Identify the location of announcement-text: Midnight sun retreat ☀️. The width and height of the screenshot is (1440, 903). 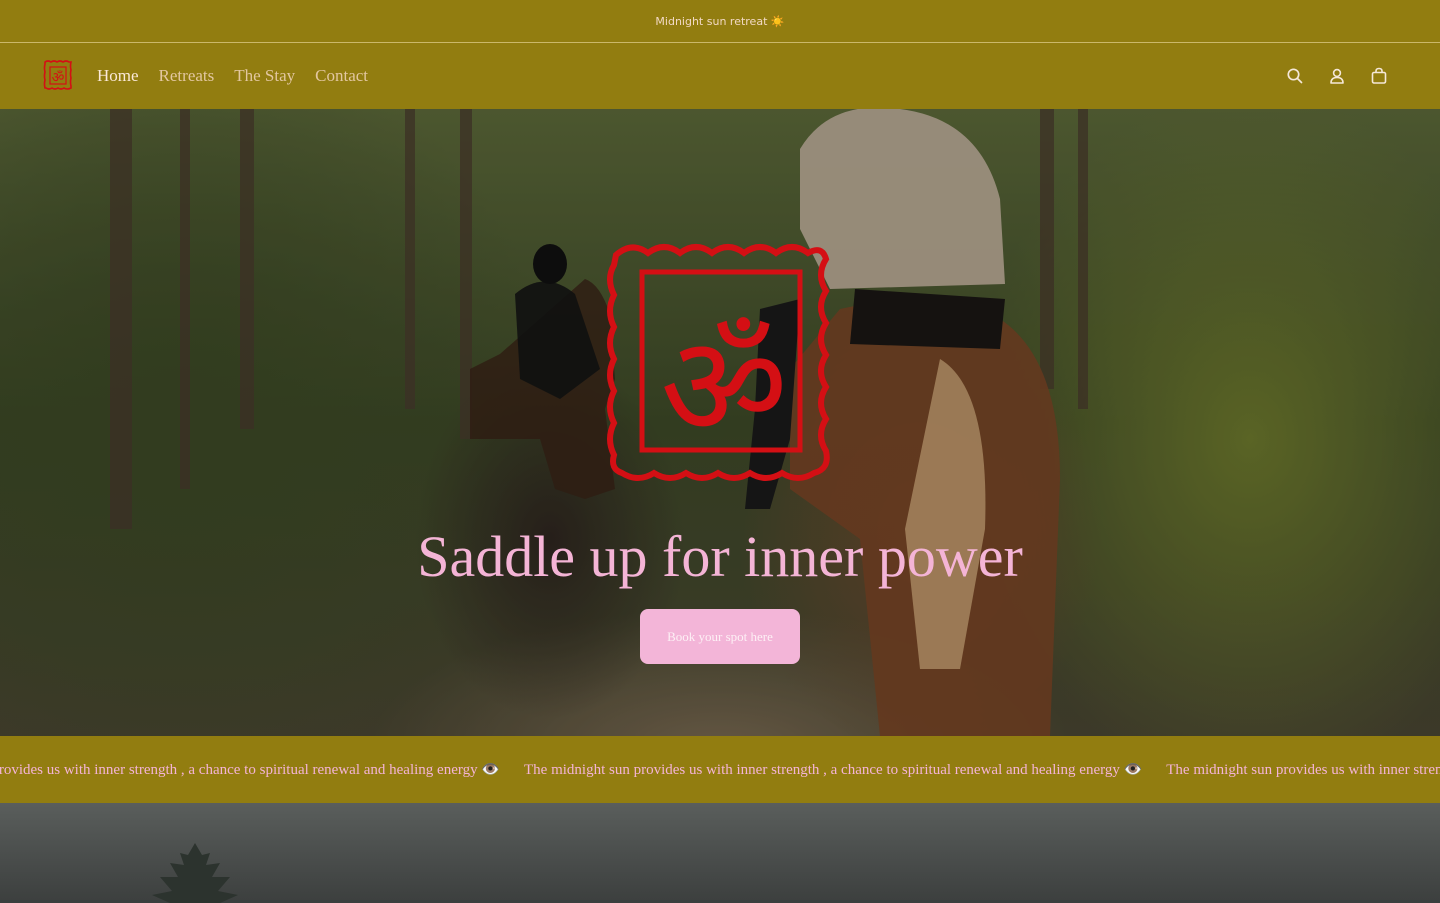
(720, 21).